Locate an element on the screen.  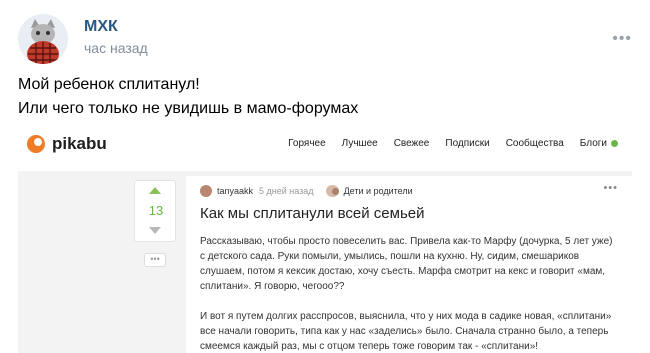
menu-item-hot: Горячее is located at coordinates (307, 143).